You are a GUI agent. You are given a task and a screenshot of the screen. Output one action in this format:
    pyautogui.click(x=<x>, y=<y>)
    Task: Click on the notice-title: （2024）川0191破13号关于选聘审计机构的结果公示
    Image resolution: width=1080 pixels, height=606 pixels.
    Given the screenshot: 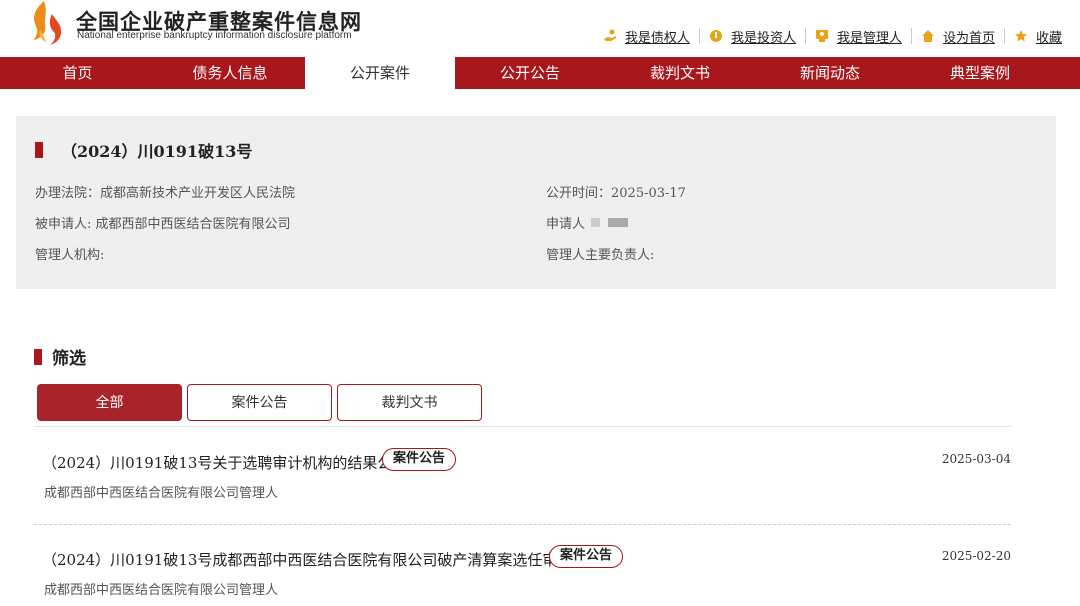 What is the action you would take?
    pyautogui.click(x=224, y=462)
    